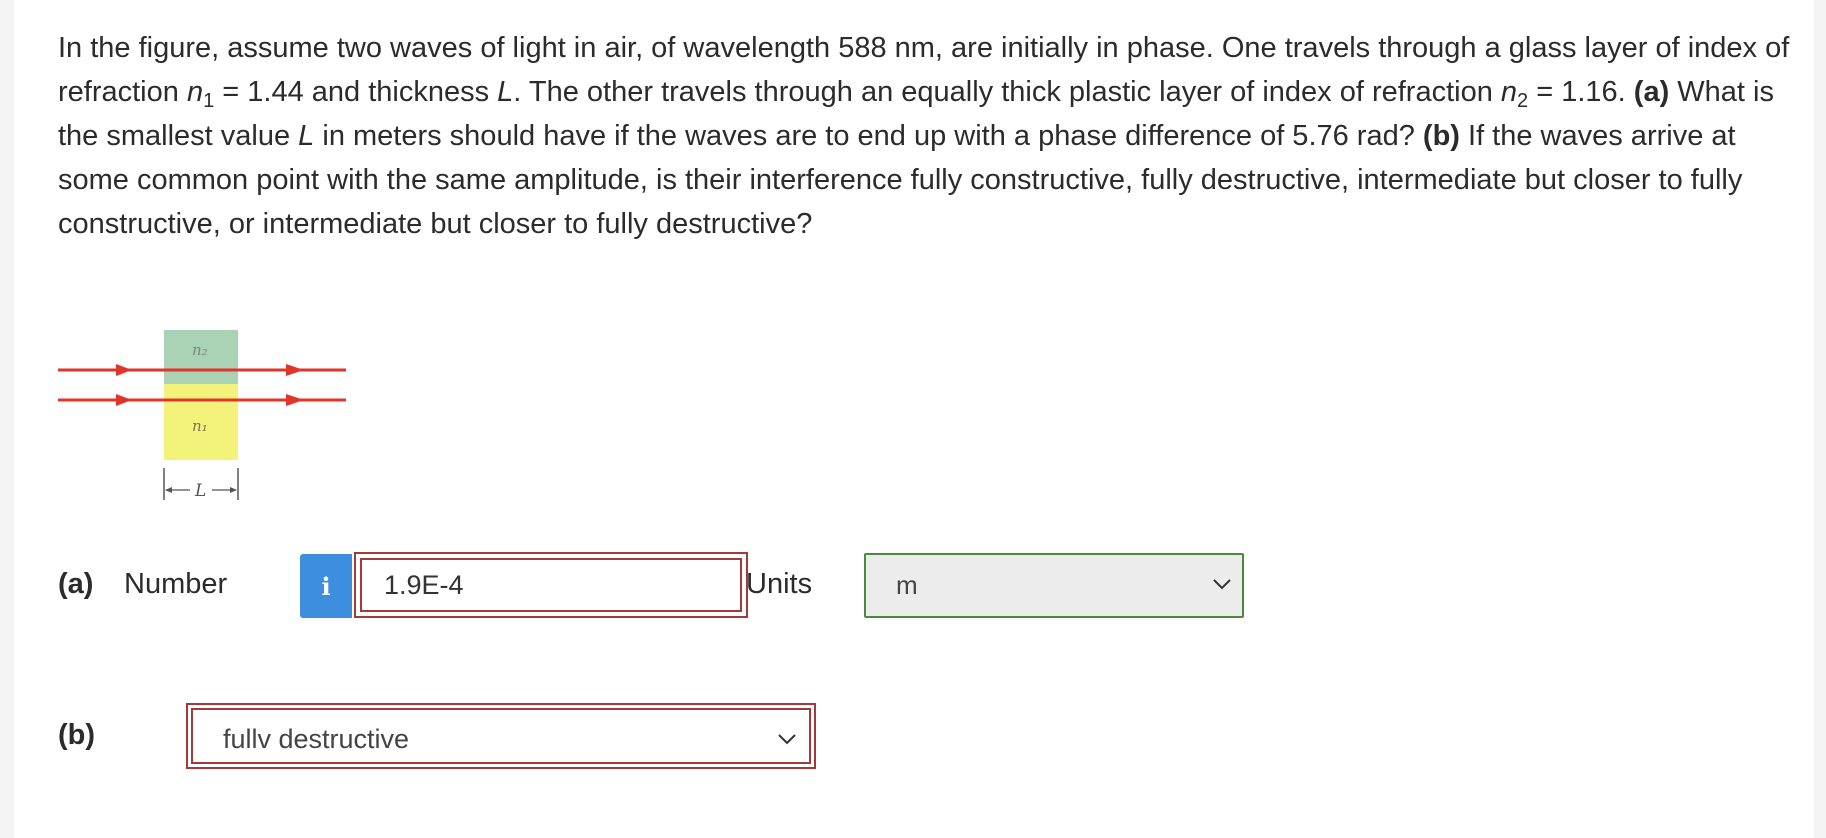  I want to click on answer-number-value: 1.9E-4, so click(551, 585).